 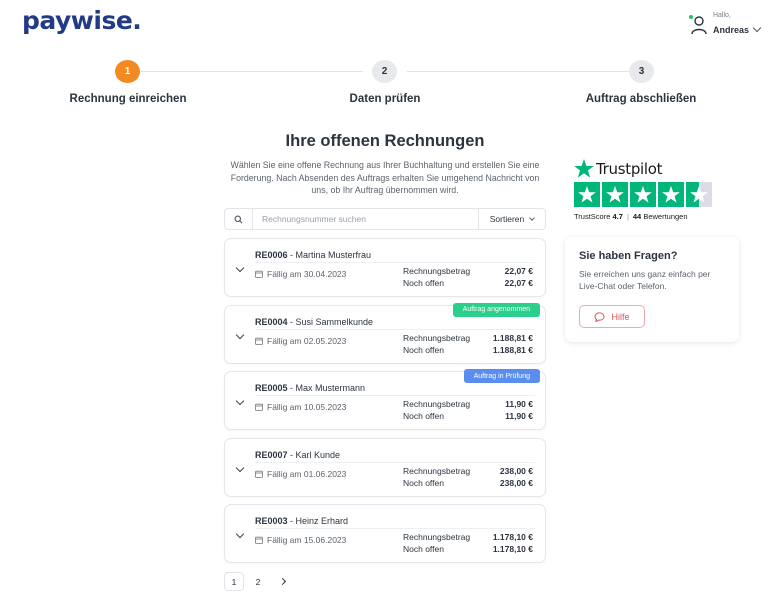 I want to click on user-name: Andreas, so click(x=730, y=30).